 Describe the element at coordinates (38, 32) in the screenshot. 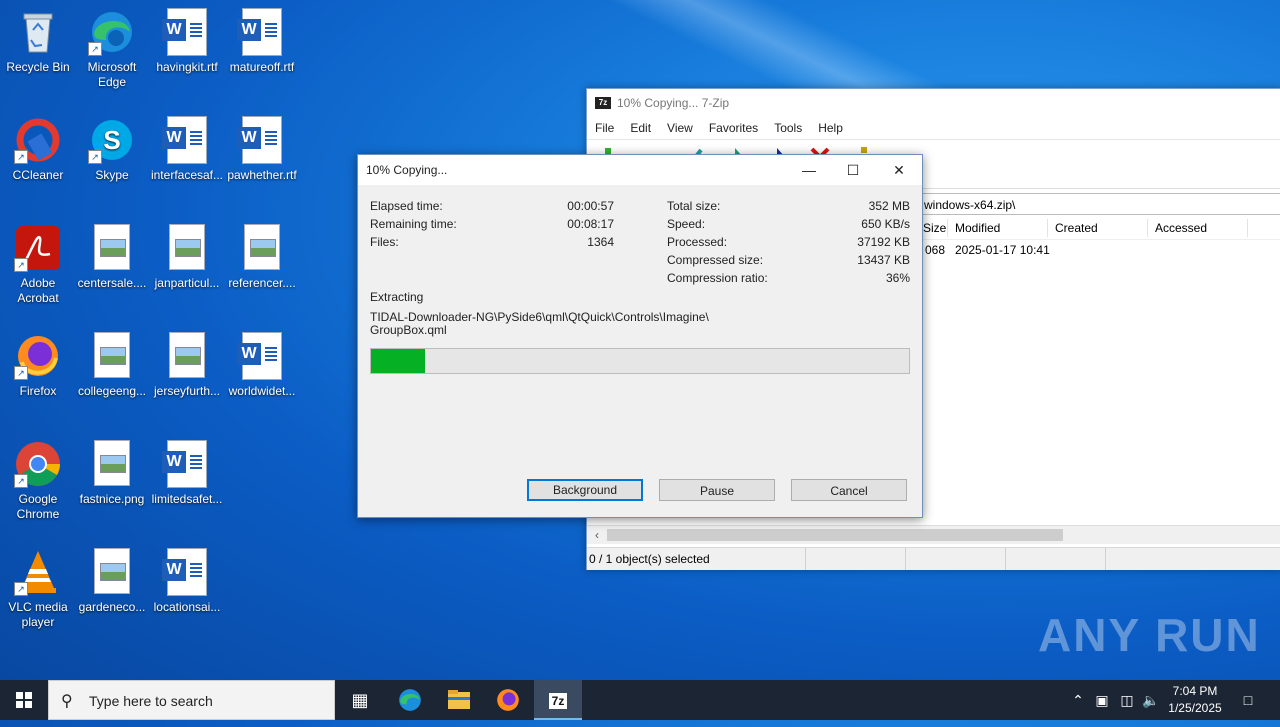

I see `recycle-bin-icon` at that location.